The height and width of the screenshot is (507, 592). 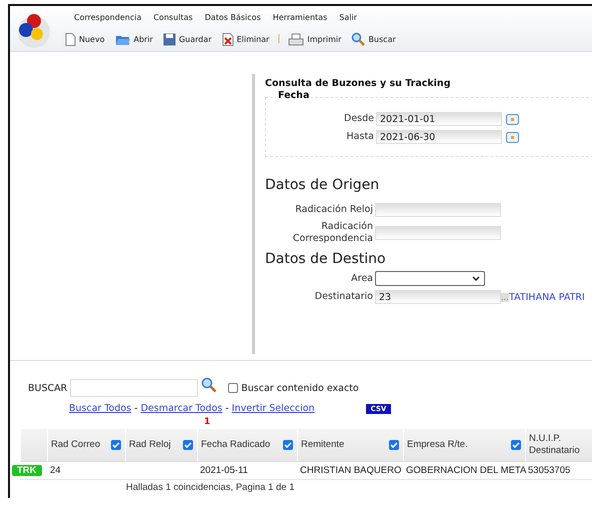 I want to click on column-header: Rad Reloj, so click(x=150, y=445).